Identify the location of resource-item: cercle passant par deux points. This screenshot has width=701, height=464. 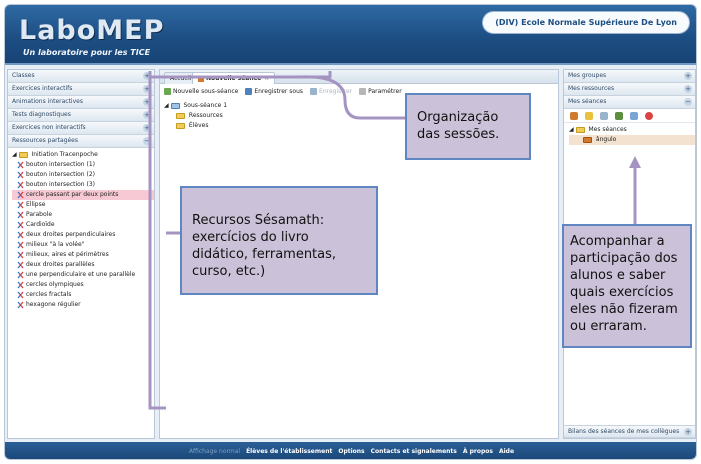
(83, 195).